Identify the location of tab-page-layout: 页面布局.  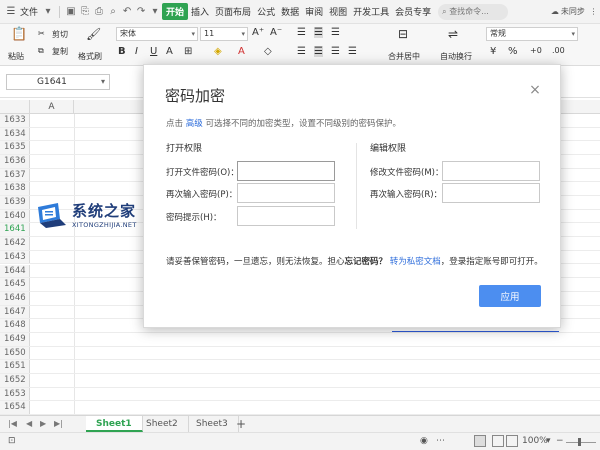
(233, 11).